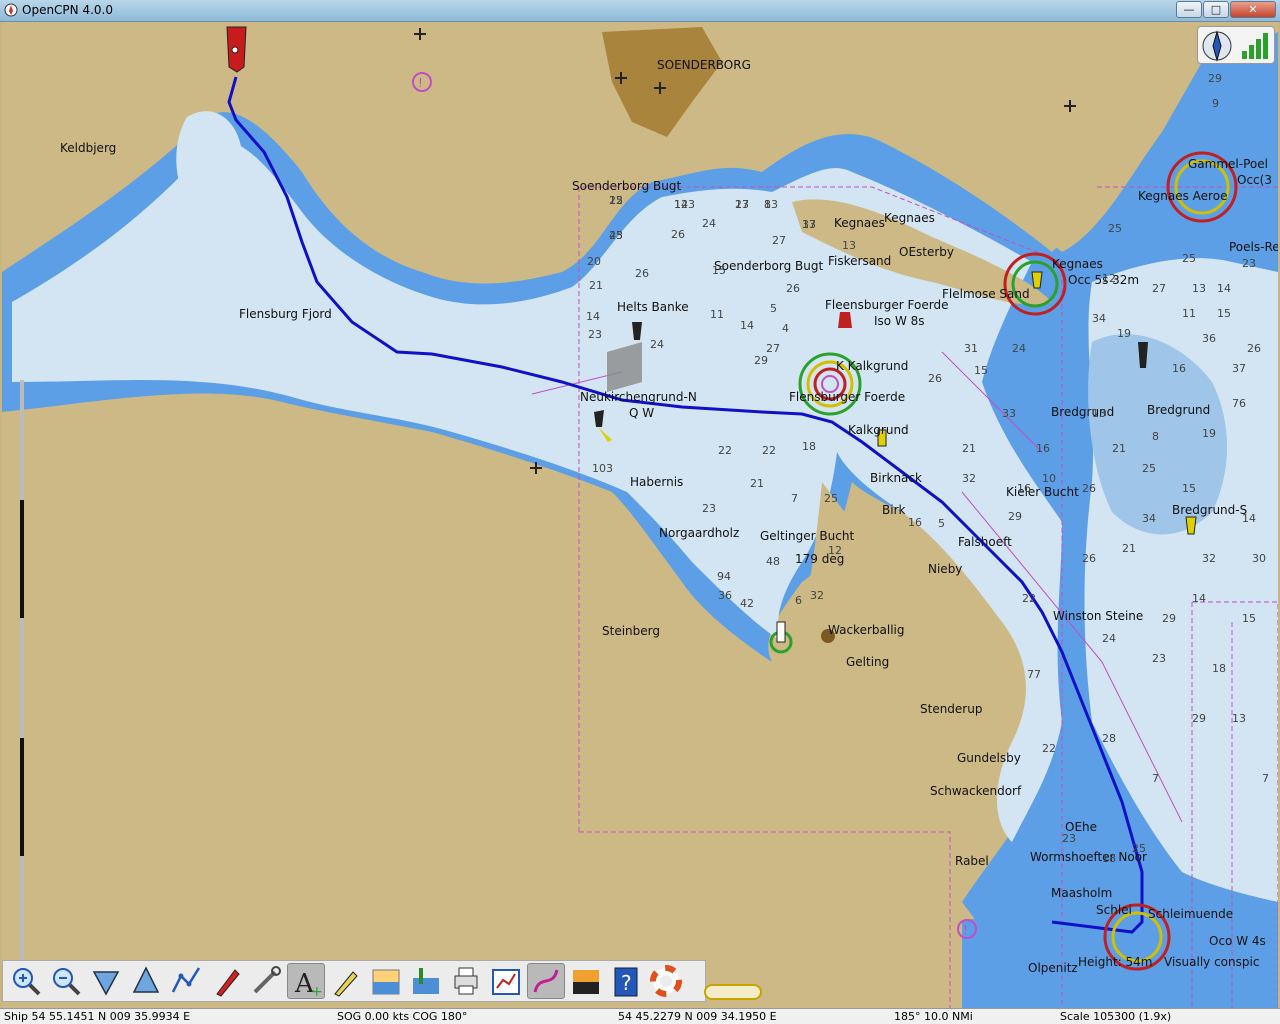  I want to click on toolbar-scroll-handle, so click(733, 992).